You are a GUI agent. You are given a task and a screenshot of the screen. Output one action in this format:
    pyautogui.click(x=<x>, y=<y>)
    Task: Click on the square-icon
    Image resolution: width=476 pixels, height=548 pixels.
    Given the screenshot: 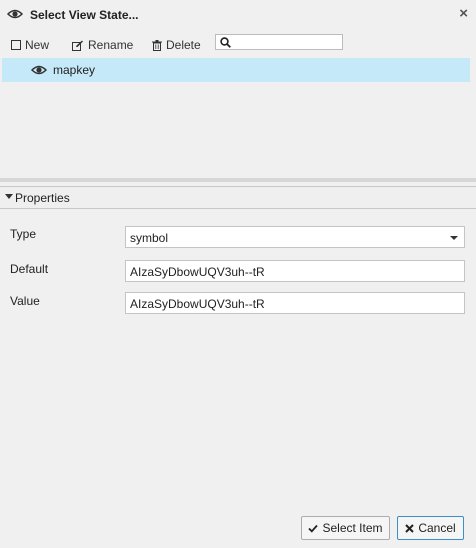 What is the action you would take?
    pyautogui.click(x=16, y=45)
    